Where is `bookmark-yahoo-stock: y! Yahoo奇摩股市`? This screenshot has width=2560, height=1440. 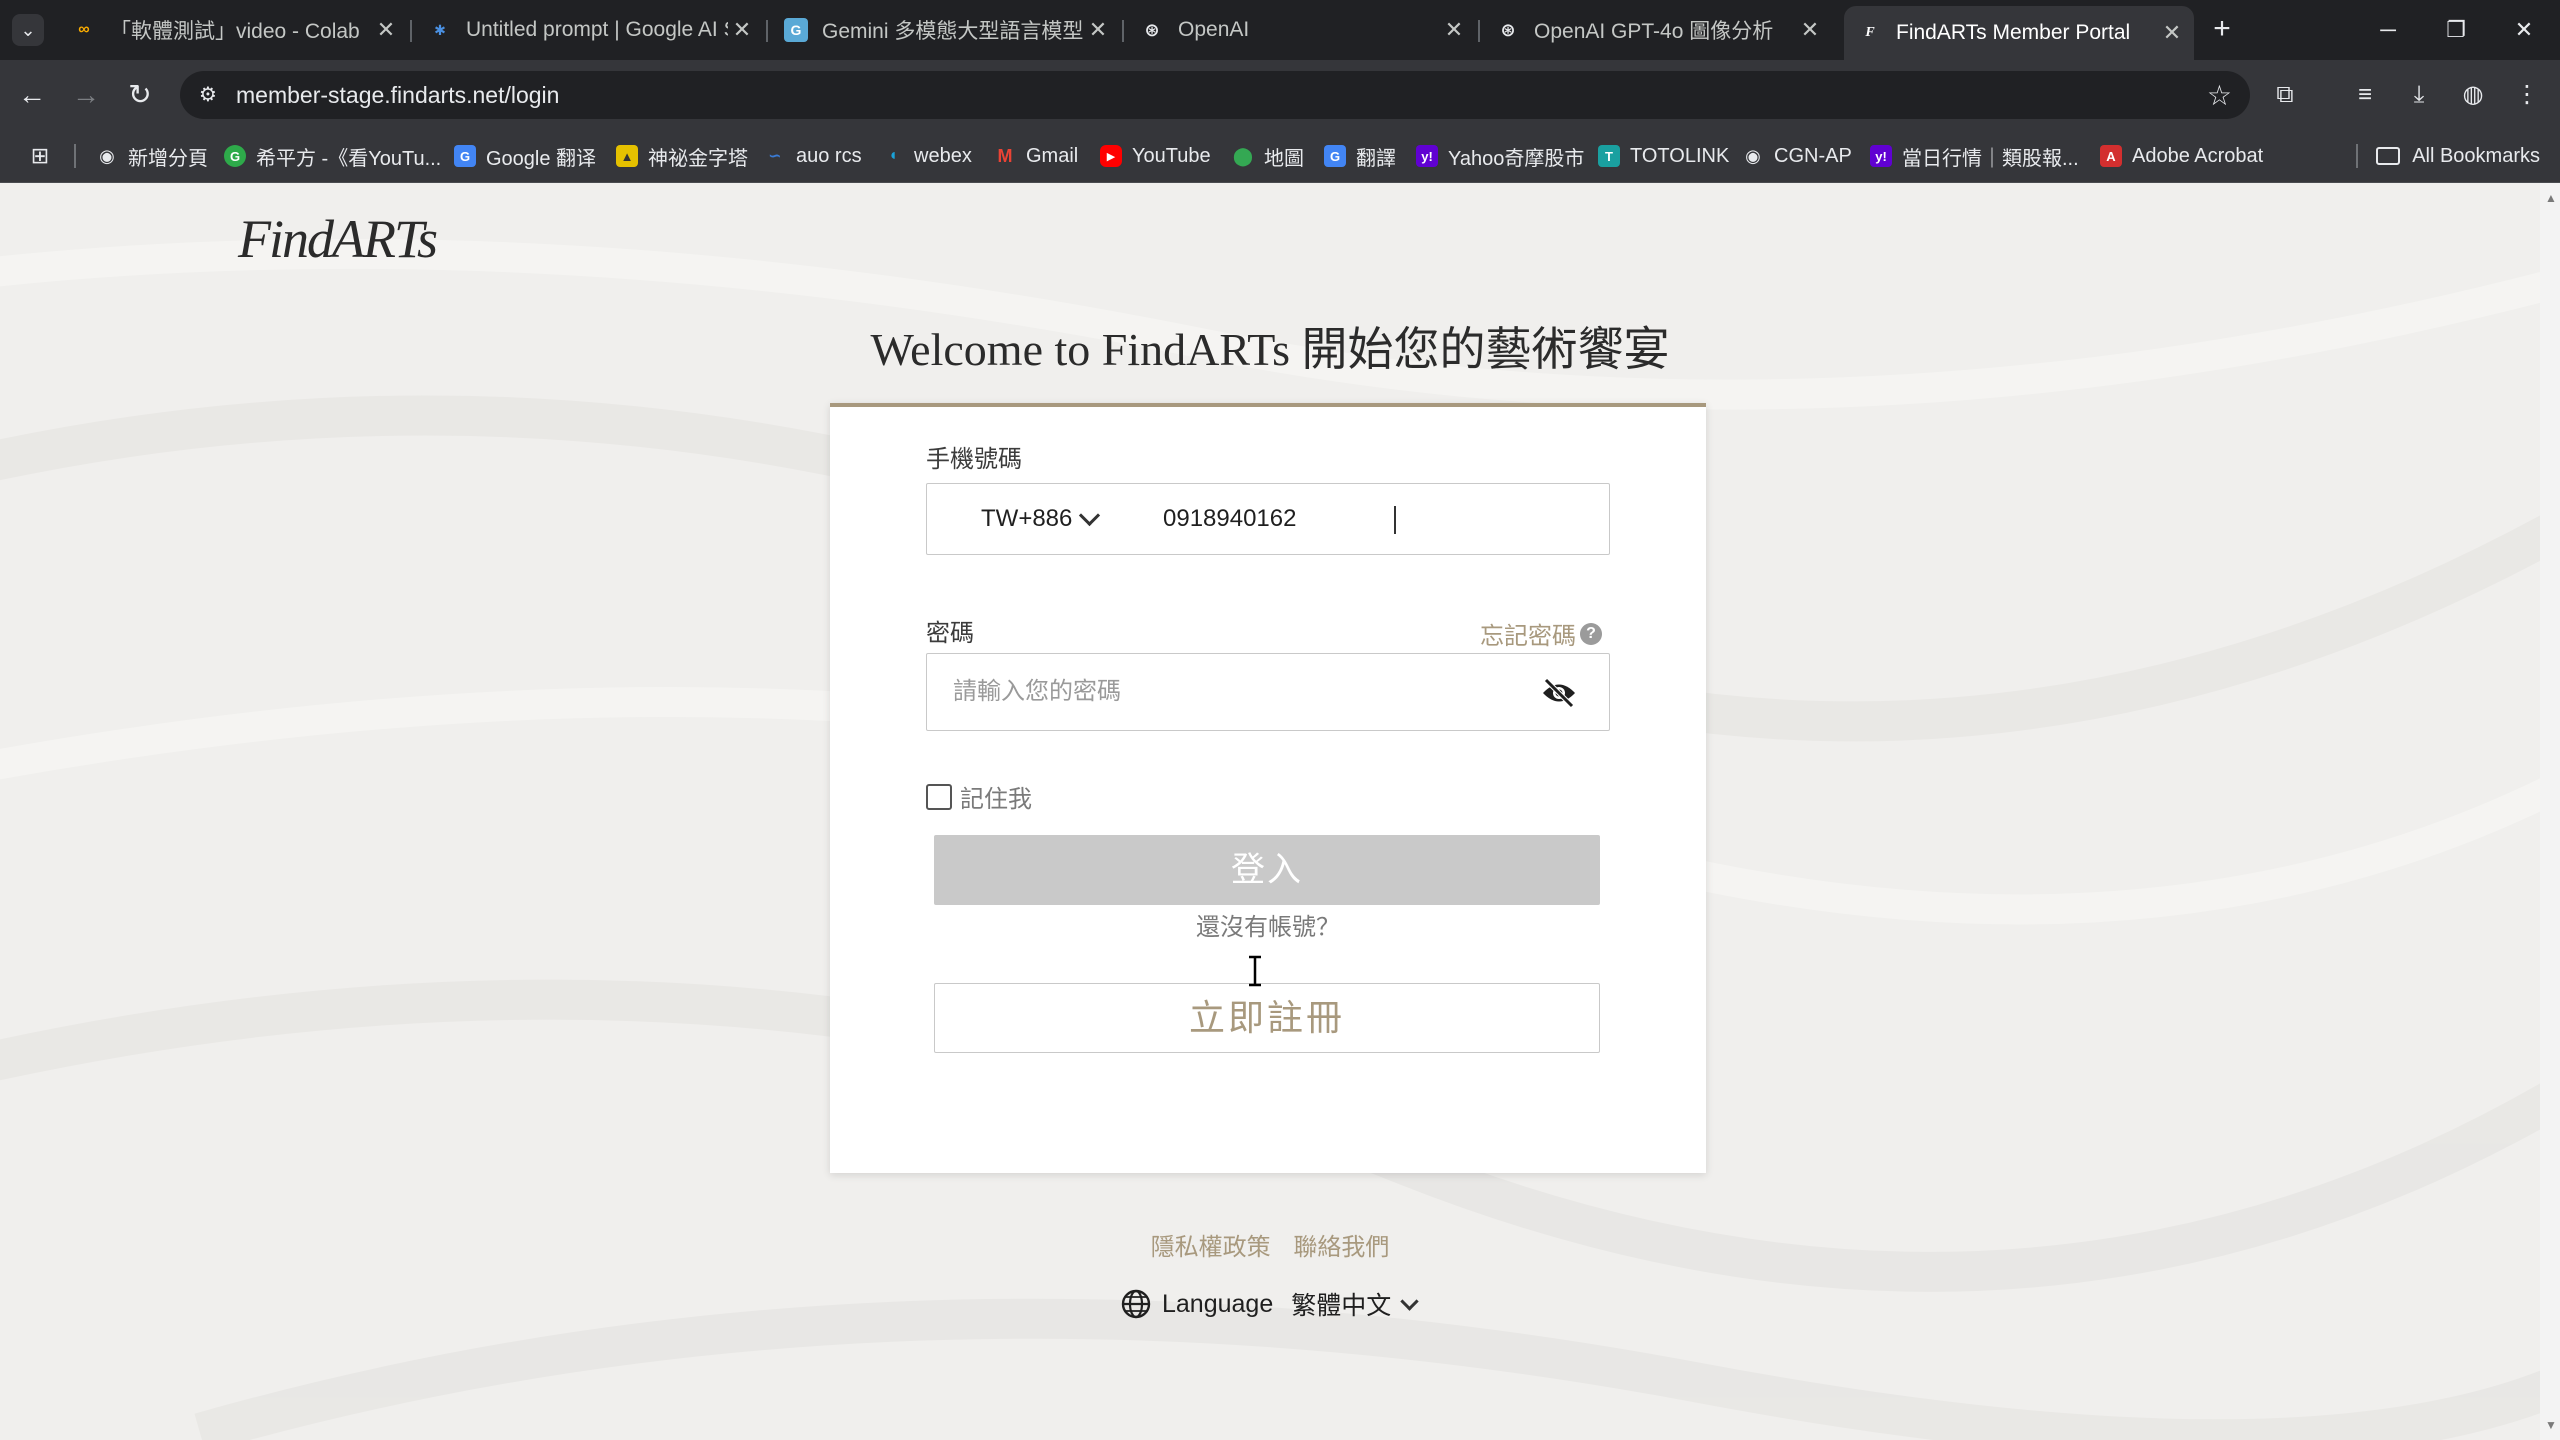
bookmark-yahoo-stock: y! Yahoo奇摩股市 is located at coordinates (1500, 156).